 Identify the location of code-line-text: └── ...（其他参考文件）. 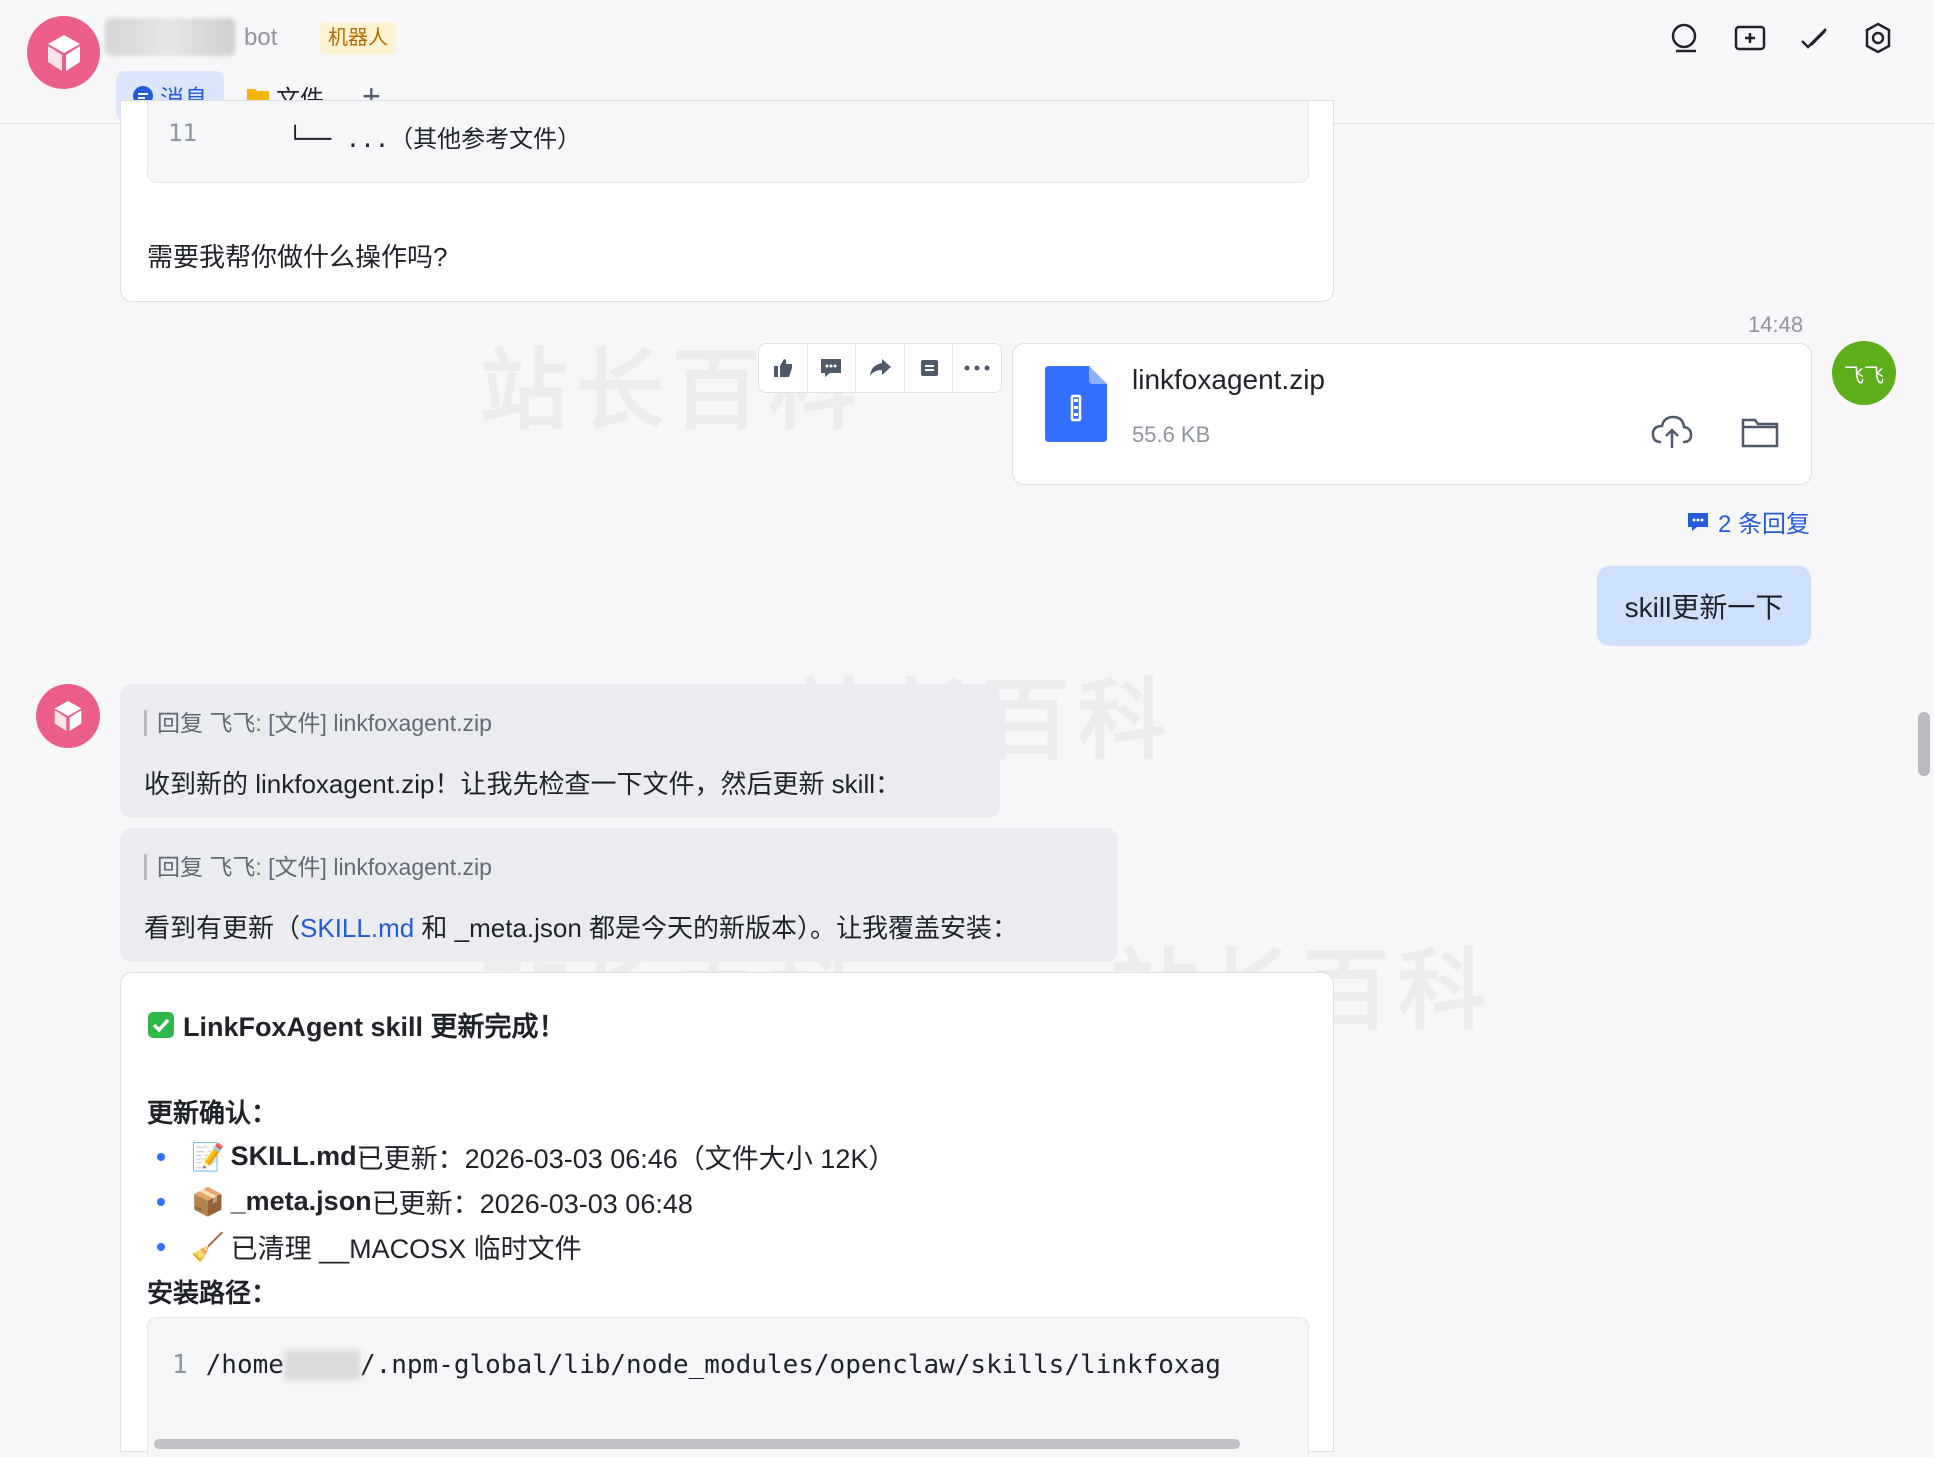
(435, 139).